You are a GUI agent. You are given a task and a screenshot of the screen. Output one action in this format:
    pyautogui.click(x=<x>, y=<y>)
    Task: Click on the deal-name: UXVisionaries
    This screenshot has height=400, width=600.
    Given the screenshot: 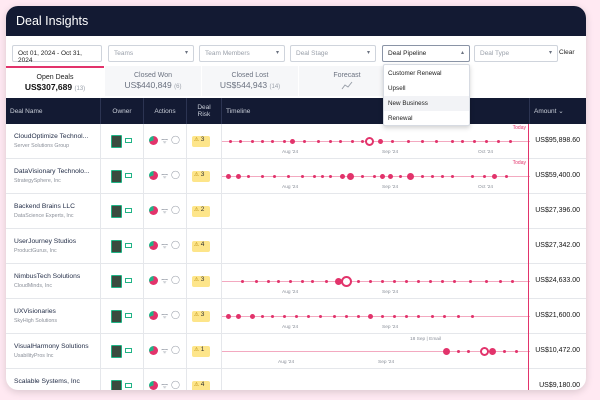 What is the action you would take?
    pyautogui.click(x=35, y=311)
    